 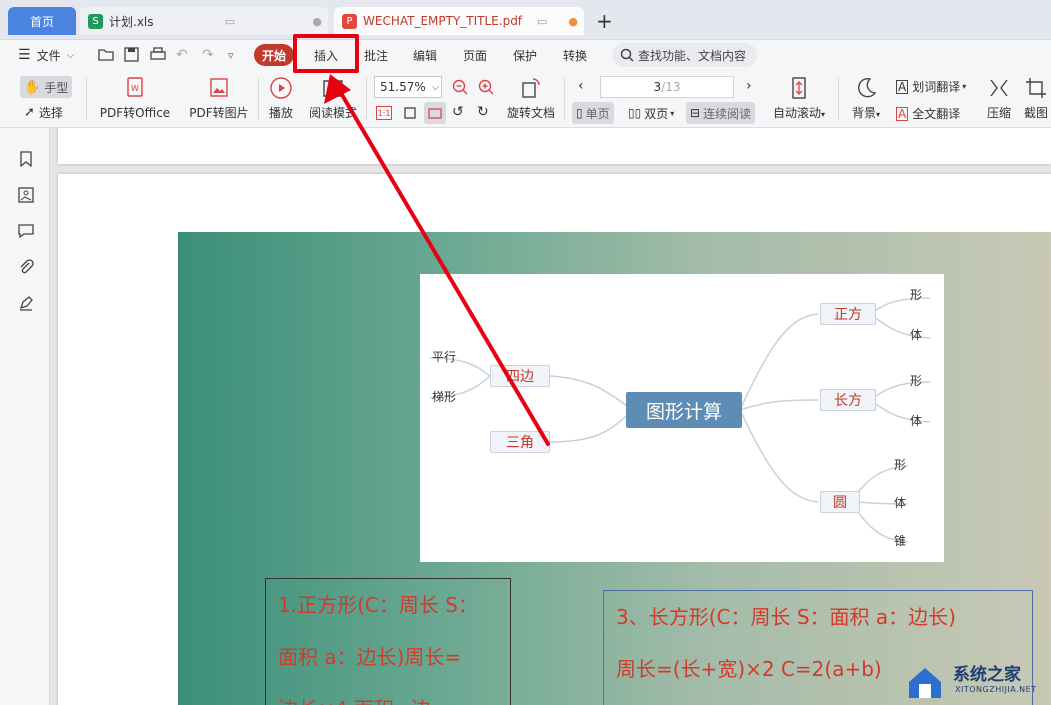 What do you see at coordinates (26, 159) in the screenshot?
I see `bookmark-icon` at bounding box center [26, 159].